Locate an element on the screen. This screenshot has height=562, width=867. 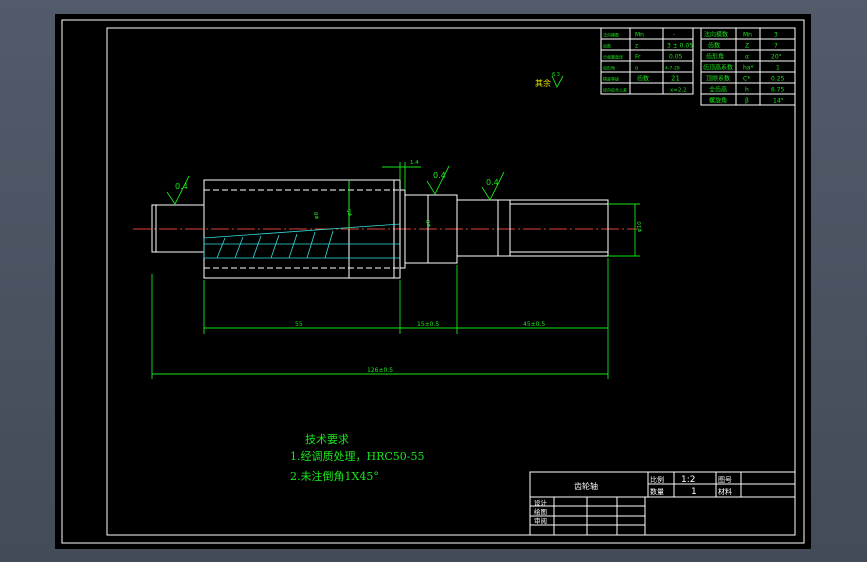
param-r0-val: 3 is located at coordinates (776, 35).